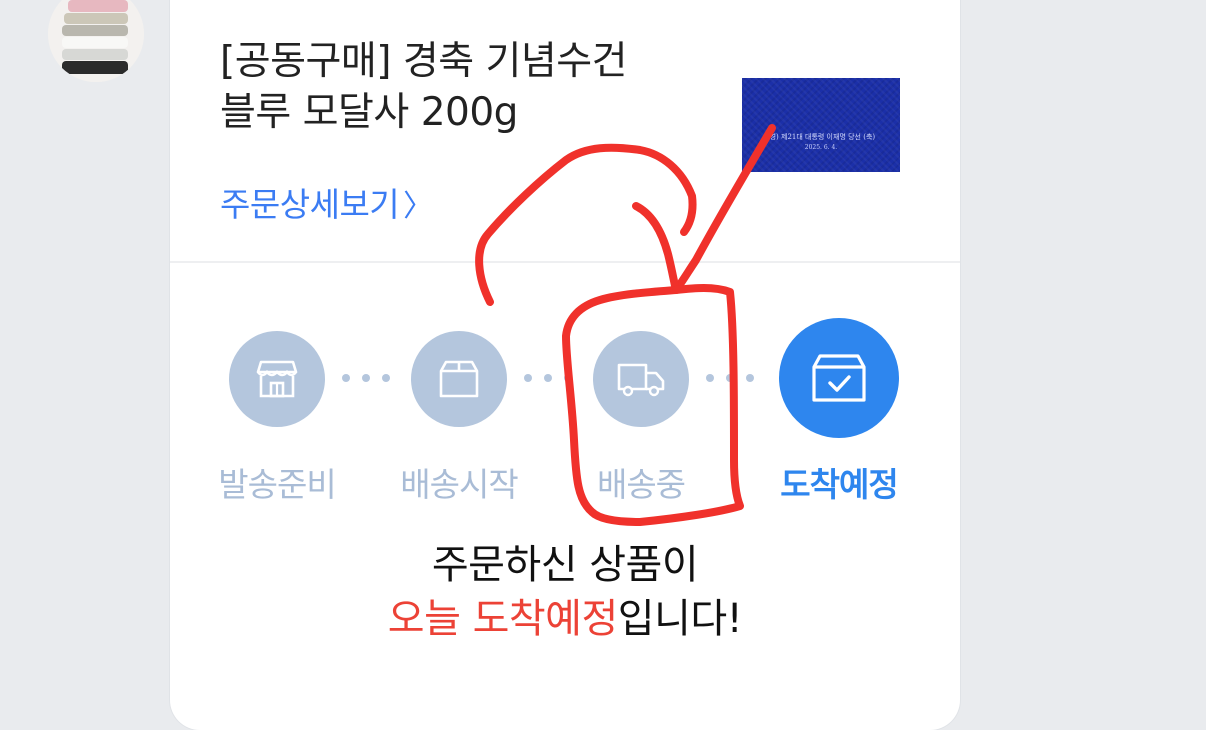  I want to click on seller-avatar, so click(96, 41).